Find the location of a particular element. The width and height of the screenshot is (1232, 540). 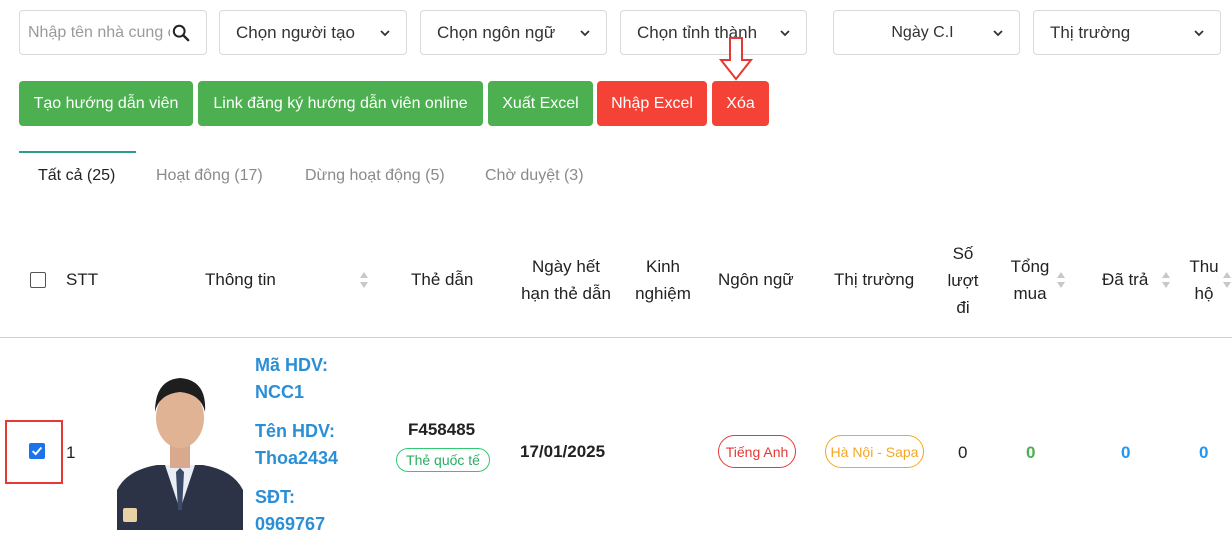

header-trips-line2: lượt is located at coordinates (963, 280).